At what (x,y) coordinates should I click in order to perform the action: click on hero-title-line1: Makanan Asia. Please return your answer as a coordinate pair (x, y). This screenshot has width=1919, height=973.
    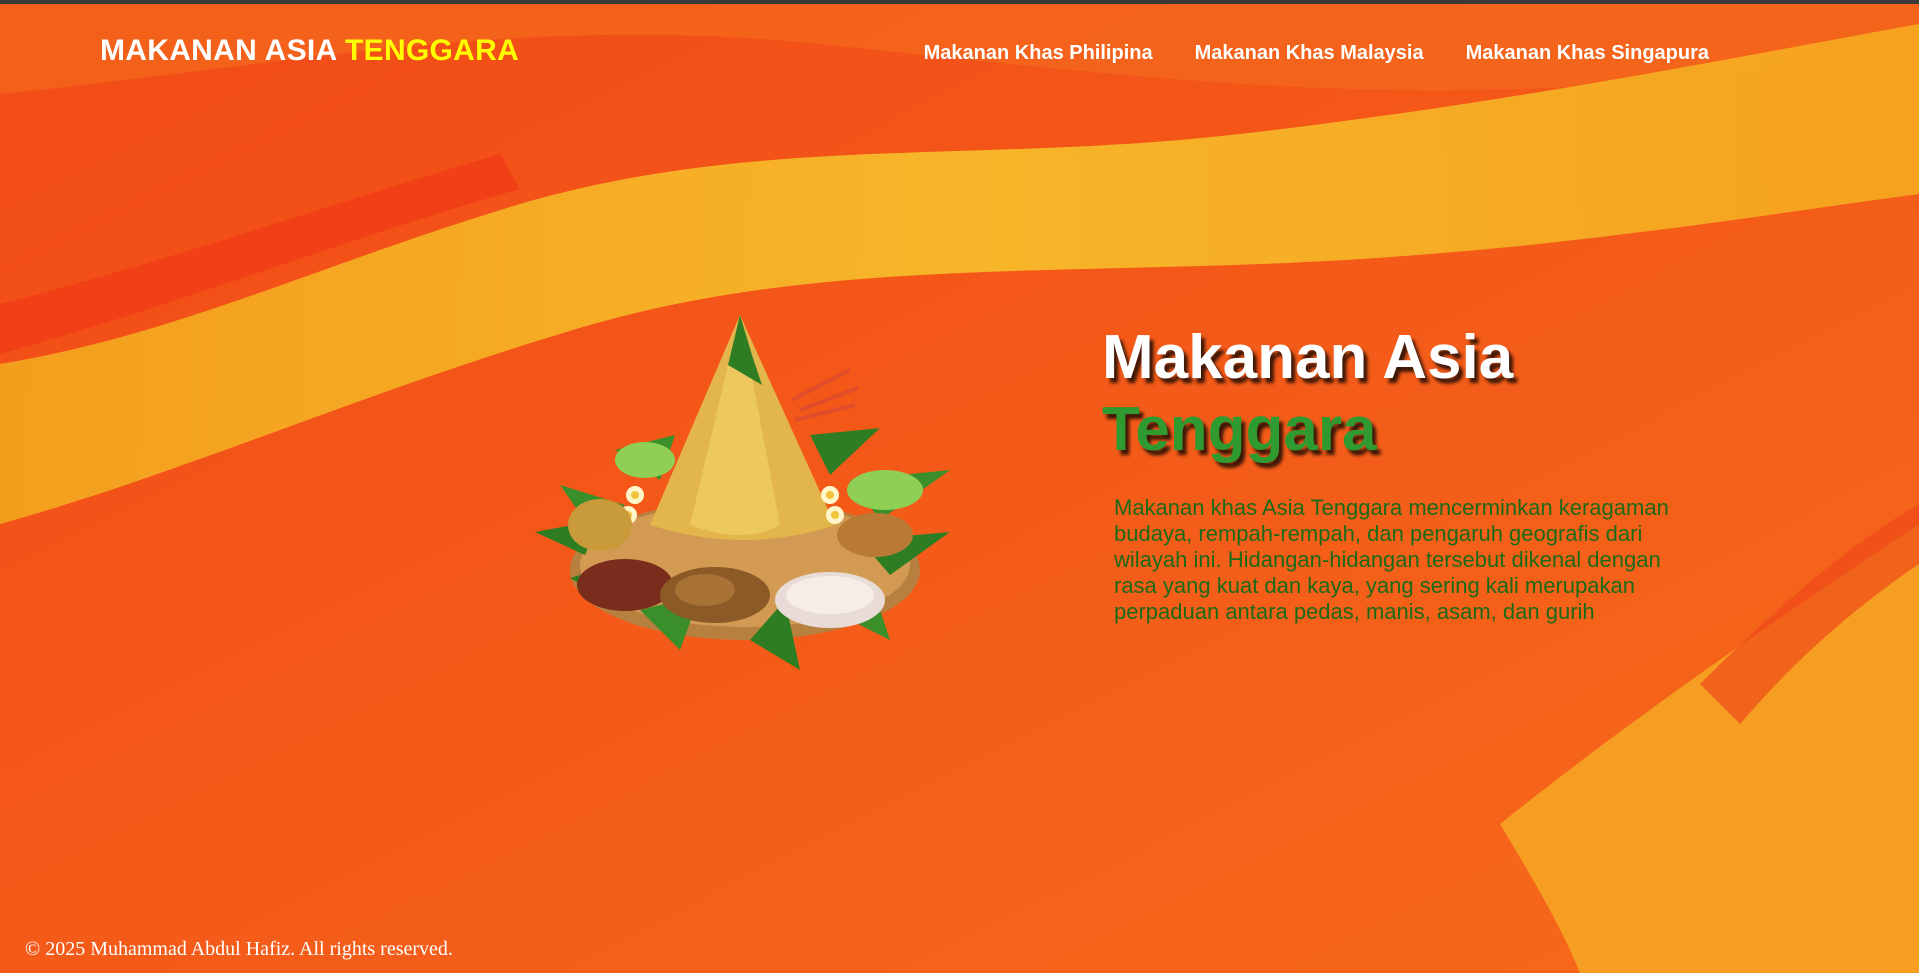
    Looking at the image, I should click on (1308, 357).